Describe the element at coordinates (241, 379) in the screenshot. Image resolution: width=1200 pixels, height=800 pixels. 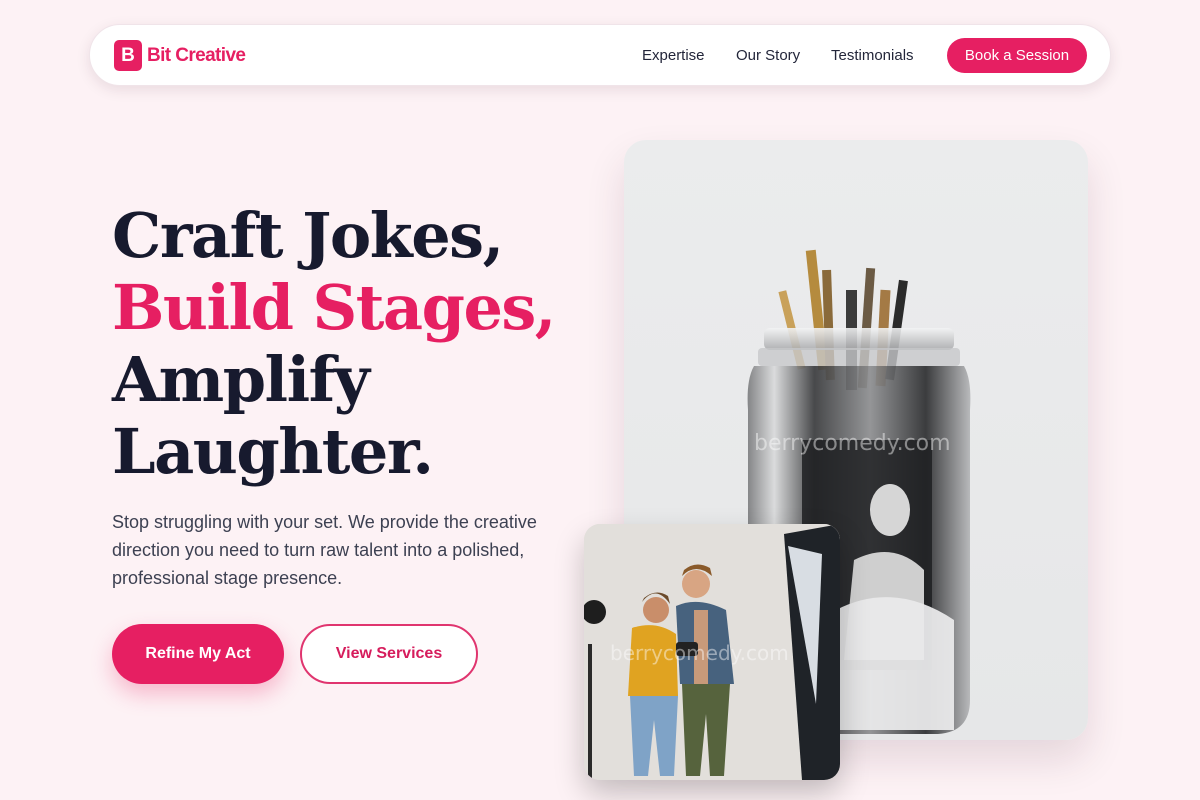
I see `hero-title-line-3: Amplify` at that location.